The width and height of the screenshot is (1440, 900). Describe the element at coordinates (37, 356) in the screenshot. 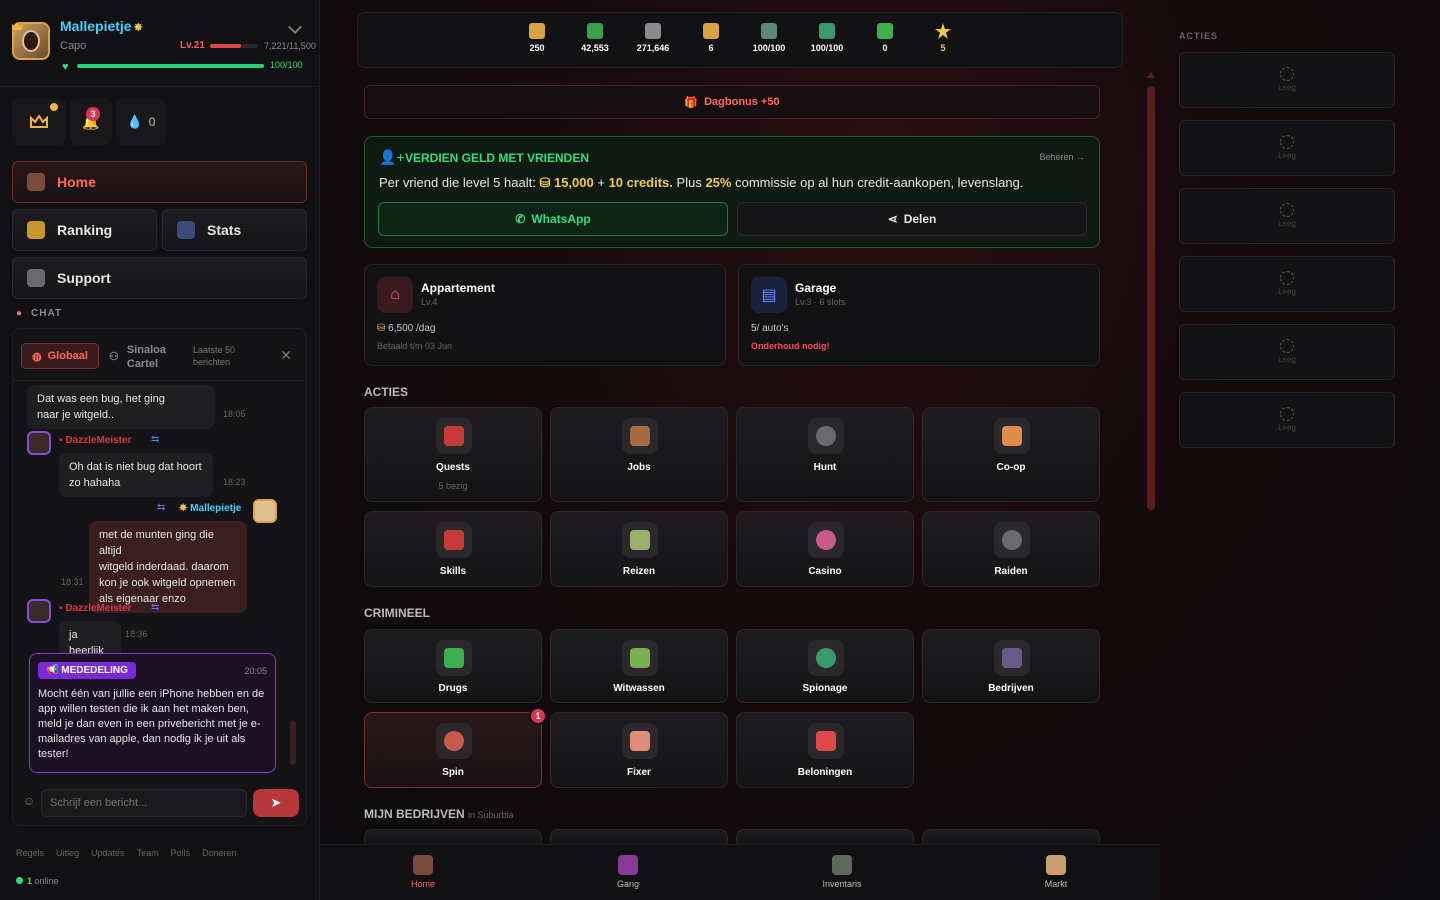

I see `globe-icon: ◍` at that location.